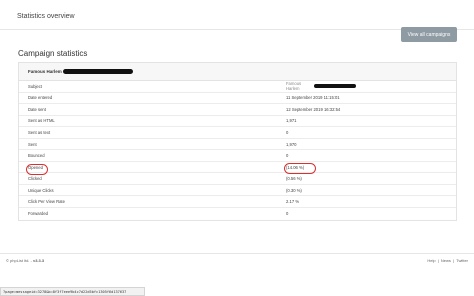 The image size is (474, 296). Describe the element at coordinates (36, 156) in the screenshot. I see `row-label: Bounced` at that location.